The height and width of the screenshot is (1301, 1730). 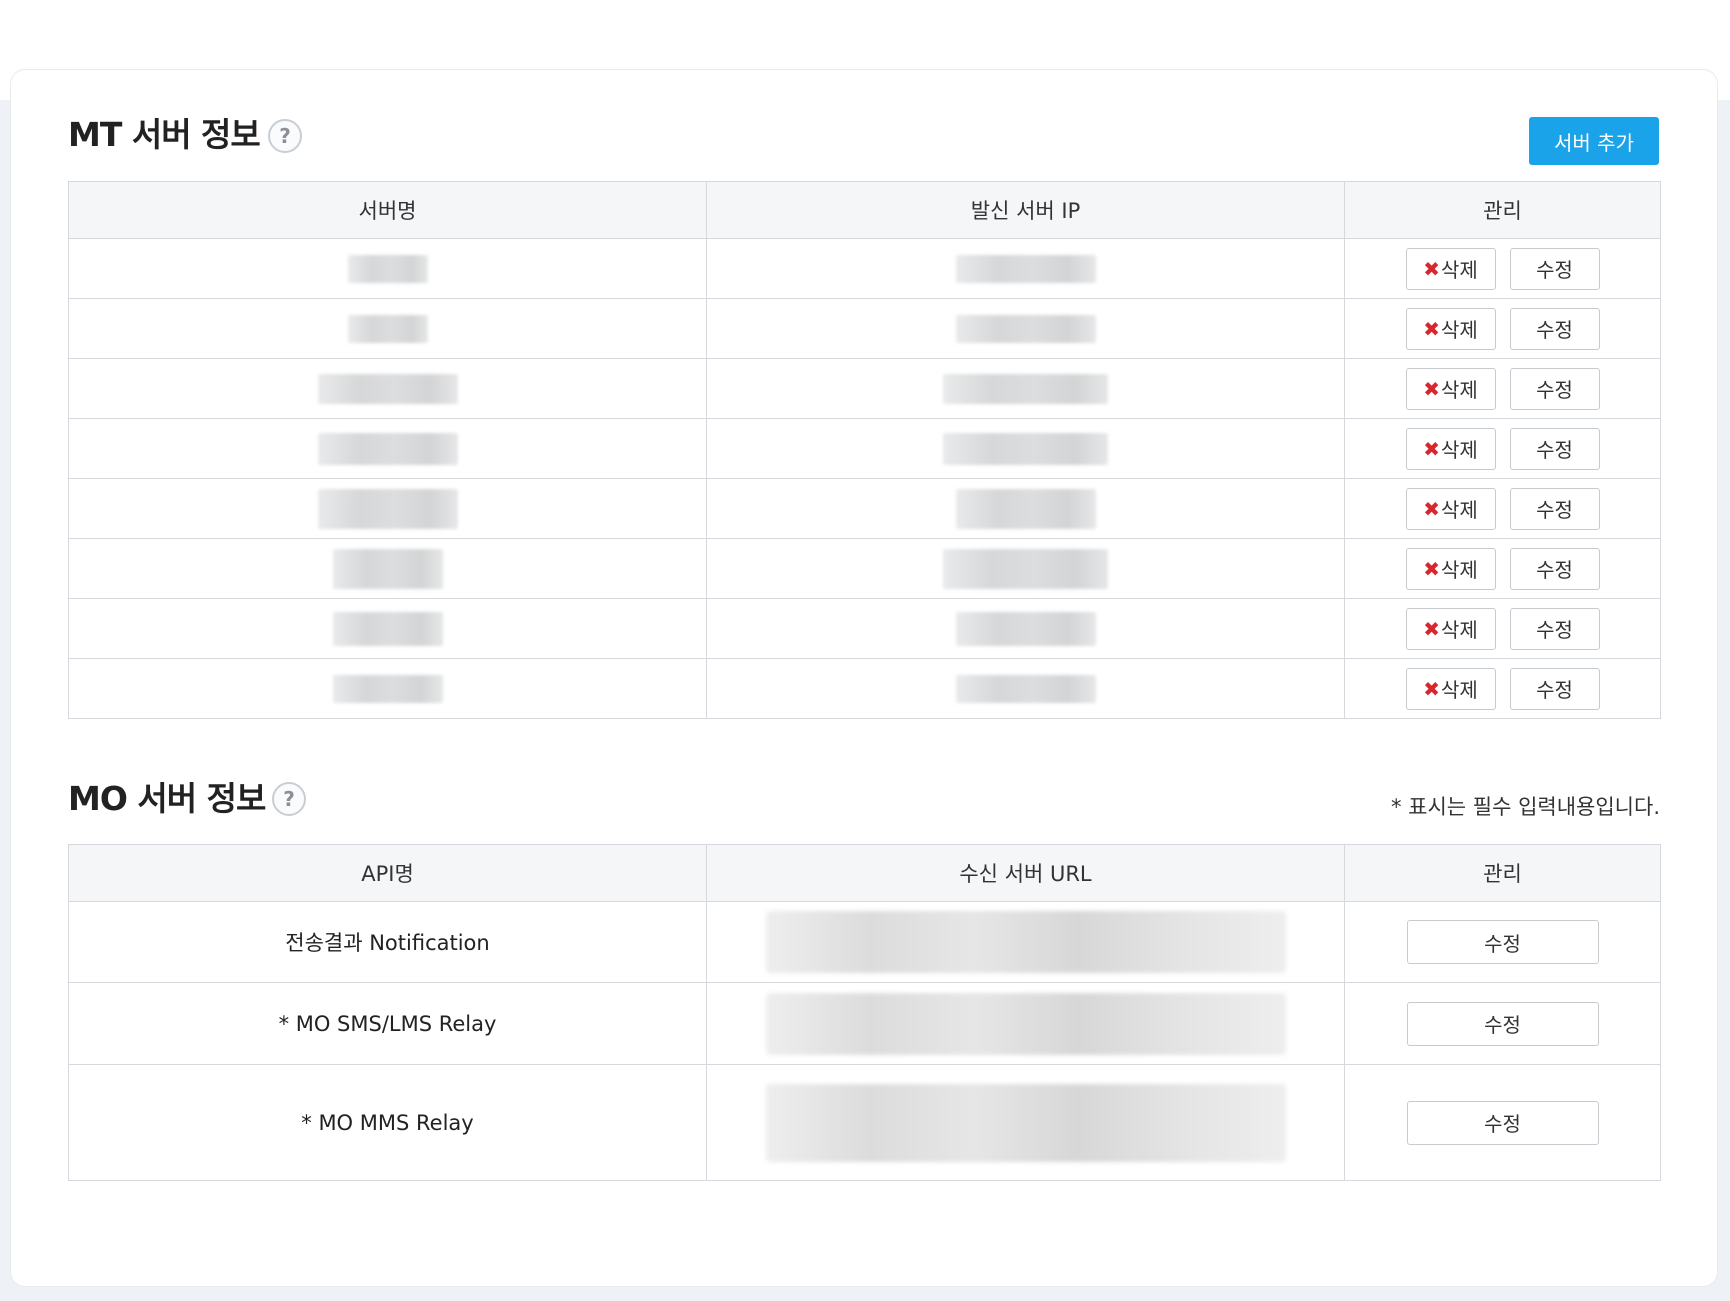 What do you see at coordinates (387, 873) in the screenshot?
I see `column-header-api-name: API명` at bounding box center [387, 873].